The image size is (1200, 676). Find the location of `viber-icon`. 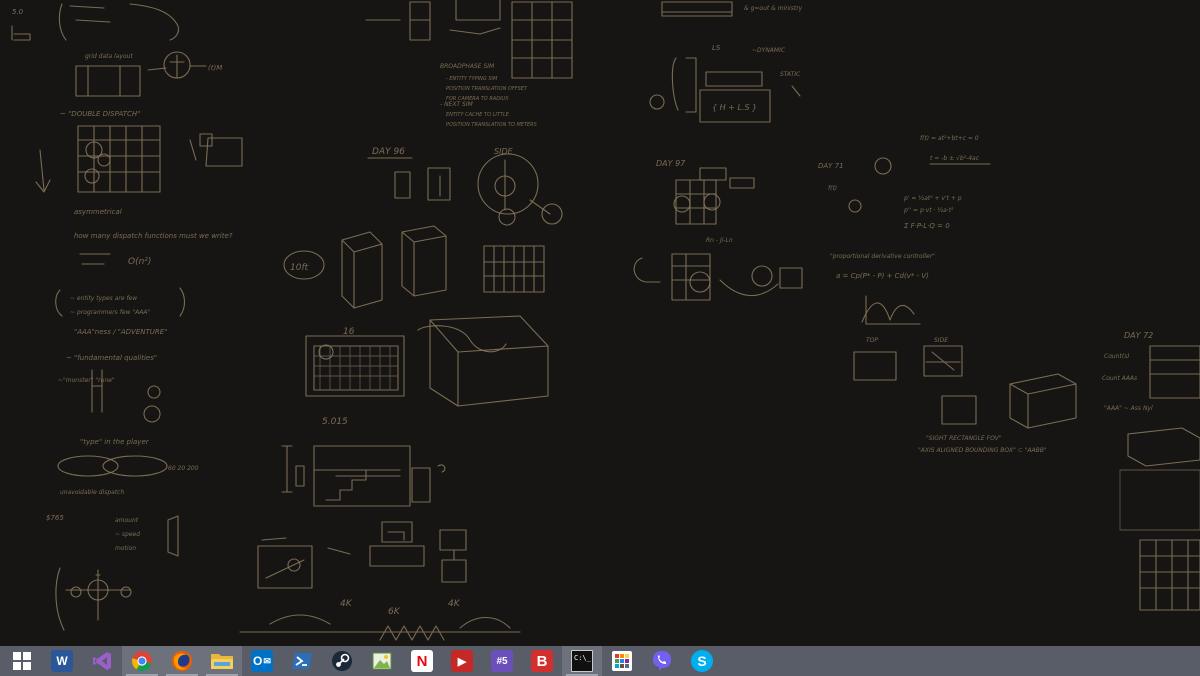

viber-icon is located at coordinates (662, 661).